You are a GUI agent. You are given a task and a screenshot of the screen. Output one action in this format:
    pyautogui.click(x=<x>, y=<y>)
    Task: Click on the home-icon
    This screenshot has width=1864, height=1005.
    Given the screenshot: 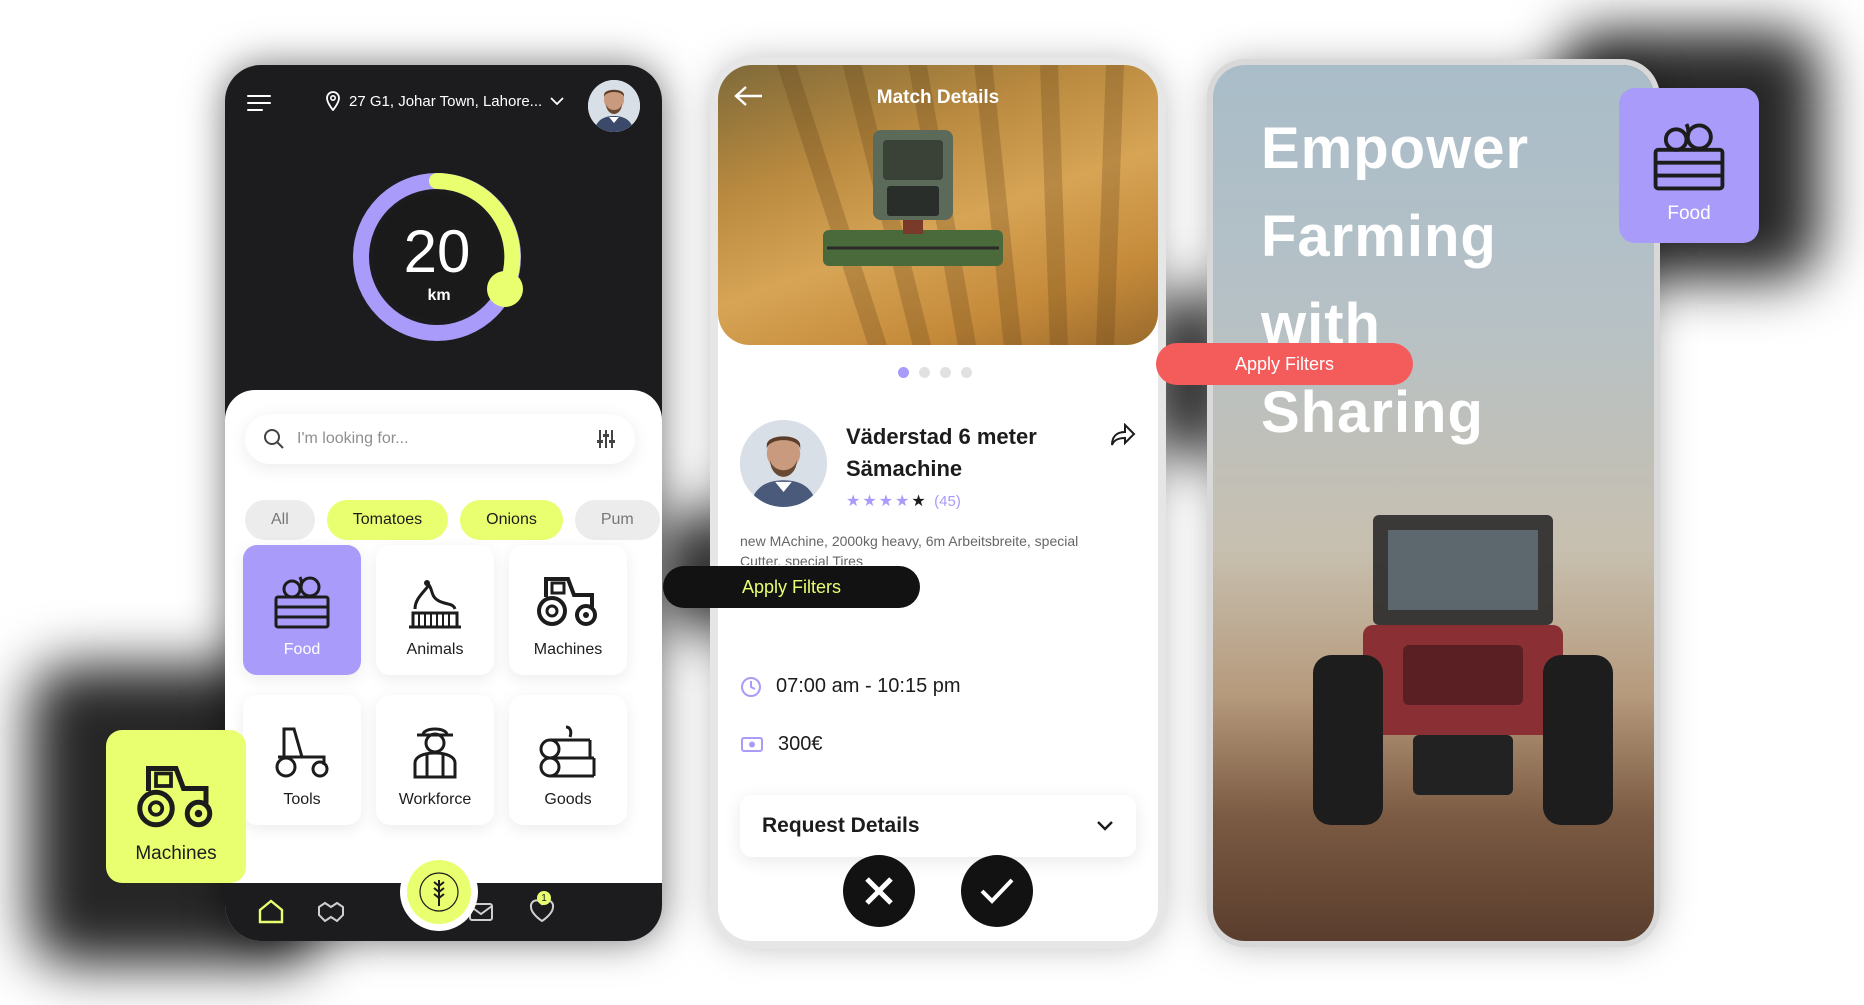 What is the action you would take?
    pyautogui.click(x=271, y=911)
    